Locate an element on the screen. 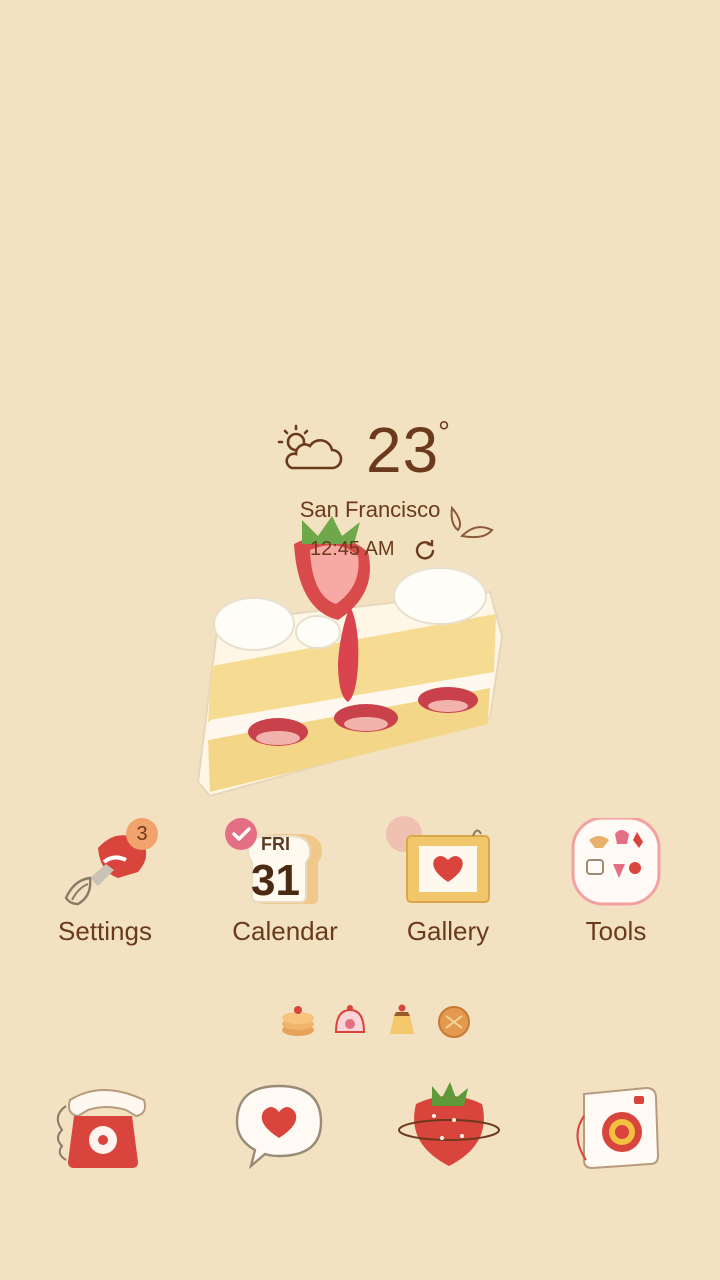 The width and height of the screenshot is (720, 1280). app-calendar: FRI 31 Calendar is located at coordinates (285, 898).